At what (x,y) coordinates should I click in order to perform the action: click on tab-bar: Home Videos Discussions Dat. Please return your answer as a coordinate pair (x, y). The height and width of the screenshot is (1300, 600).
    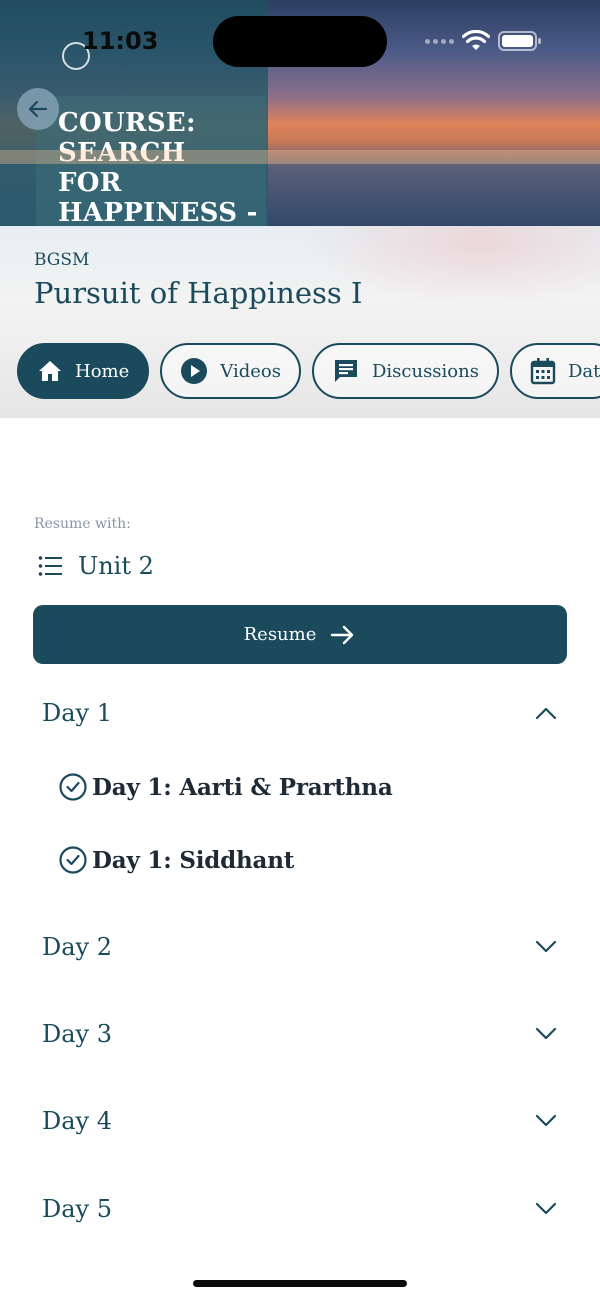
    Looking at the image, I should click on (308, 371).